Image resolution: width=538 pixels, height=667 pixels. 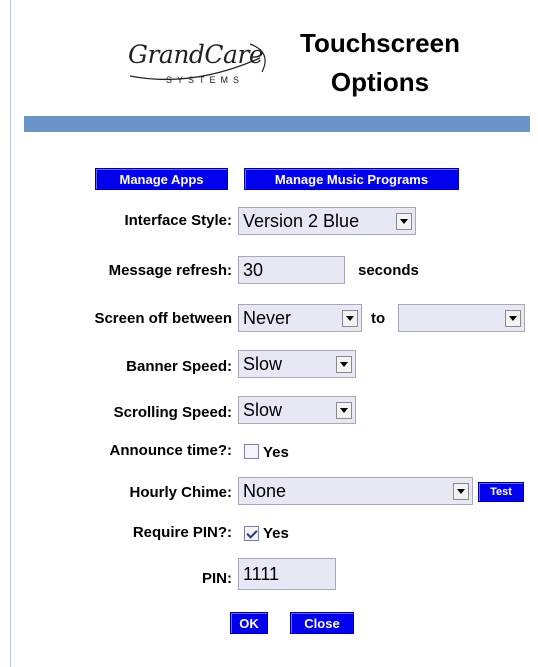 I want to click on screen-off-label: Screen off between, so click(x=163, y=318).